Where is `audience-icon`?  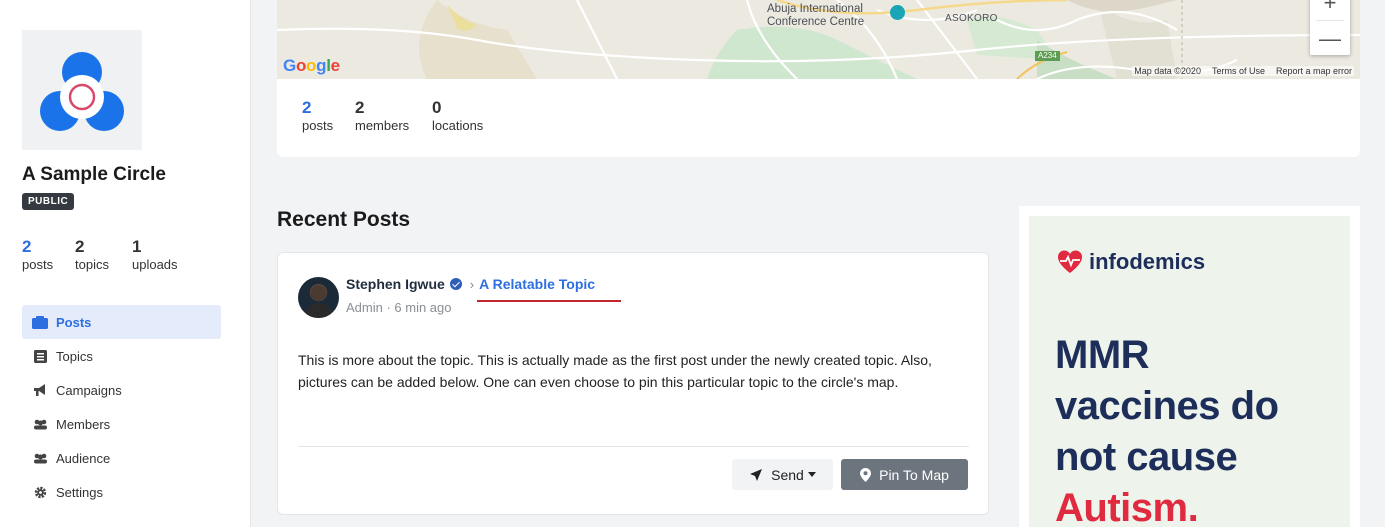
audience-icon is located at coordinates (40, 458).